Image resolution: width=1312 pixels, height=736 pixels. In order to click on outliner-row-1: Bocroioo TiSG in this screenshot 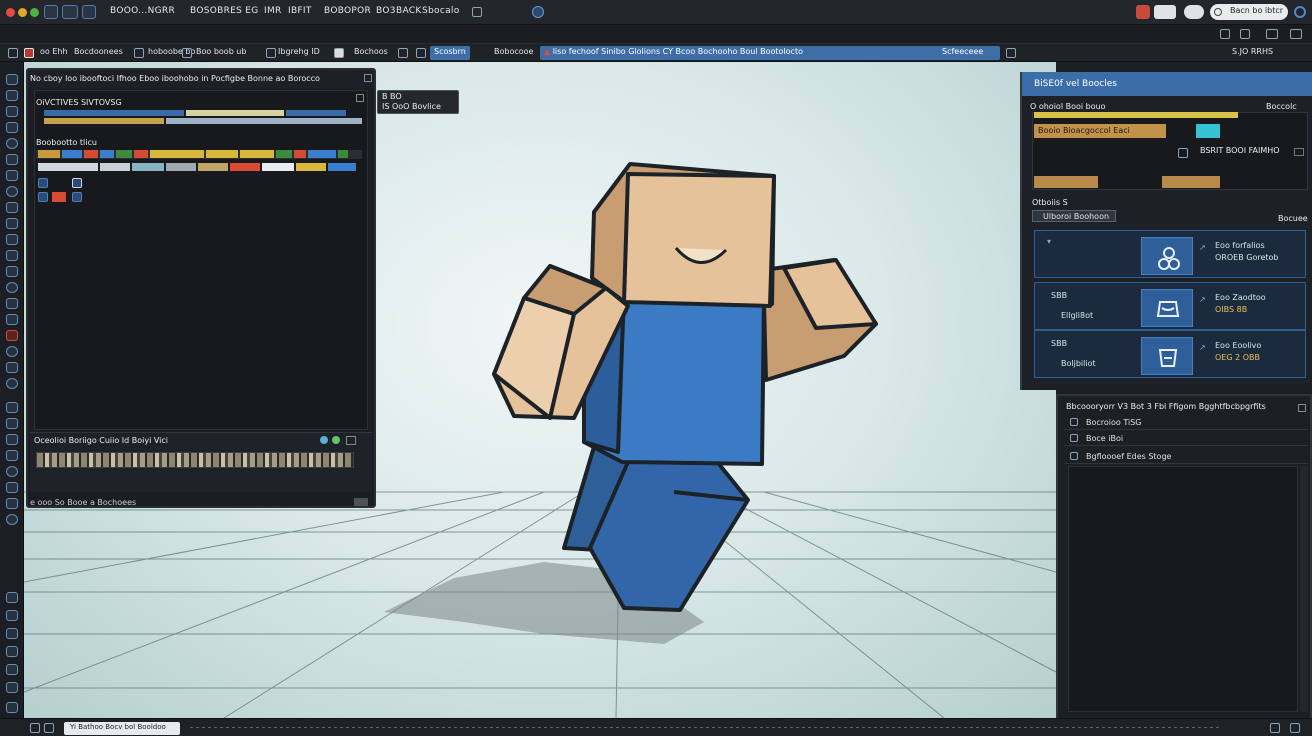, I will do `click(1186, 423)`.